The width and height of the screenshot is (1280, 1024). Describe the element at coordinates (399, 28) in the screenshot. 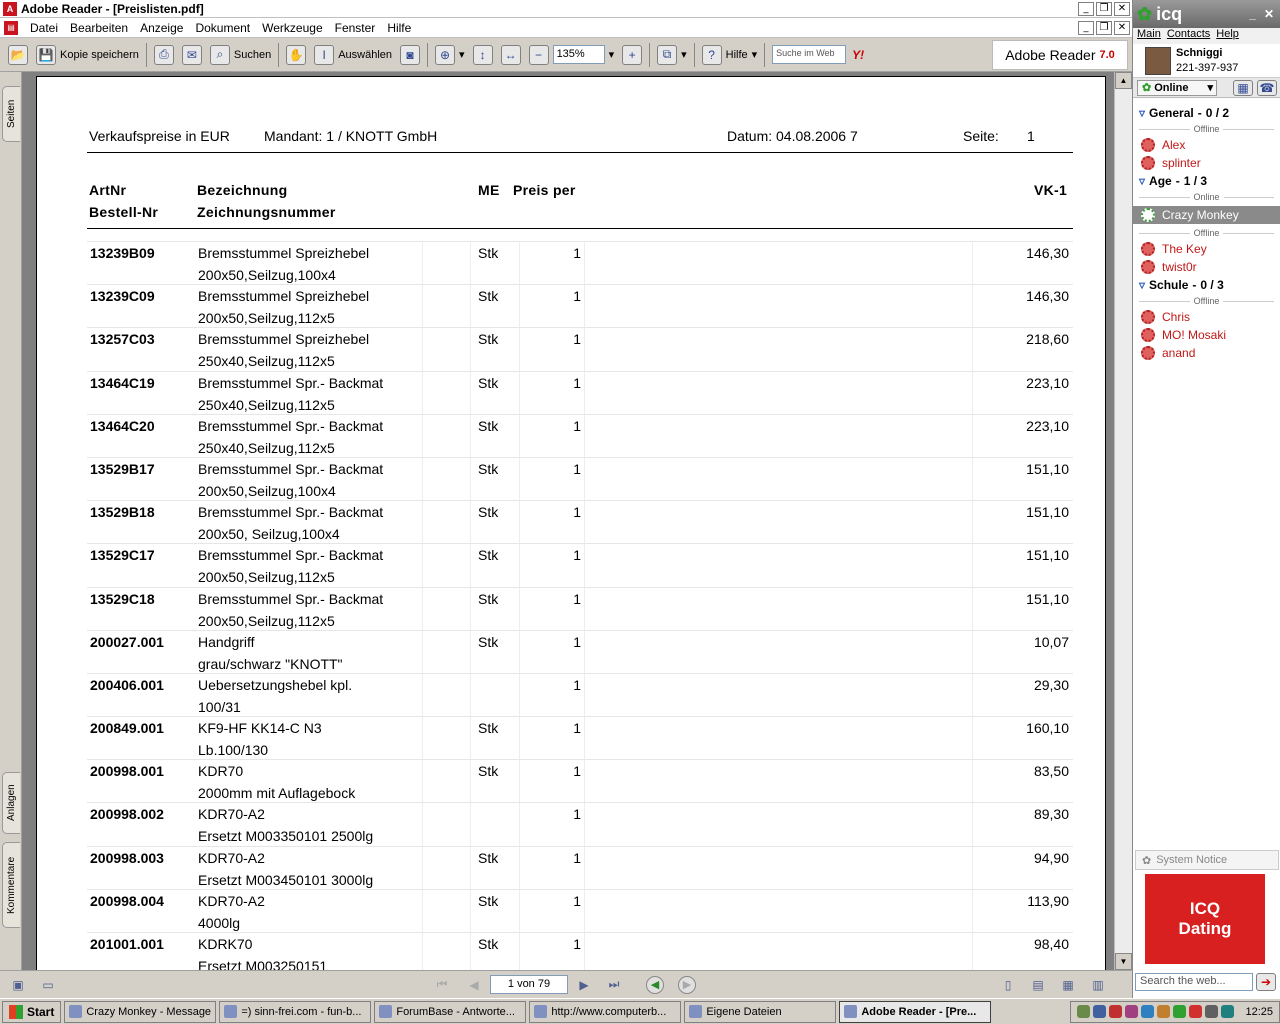

I see `menu-hilfe: Hilfe` at that location.